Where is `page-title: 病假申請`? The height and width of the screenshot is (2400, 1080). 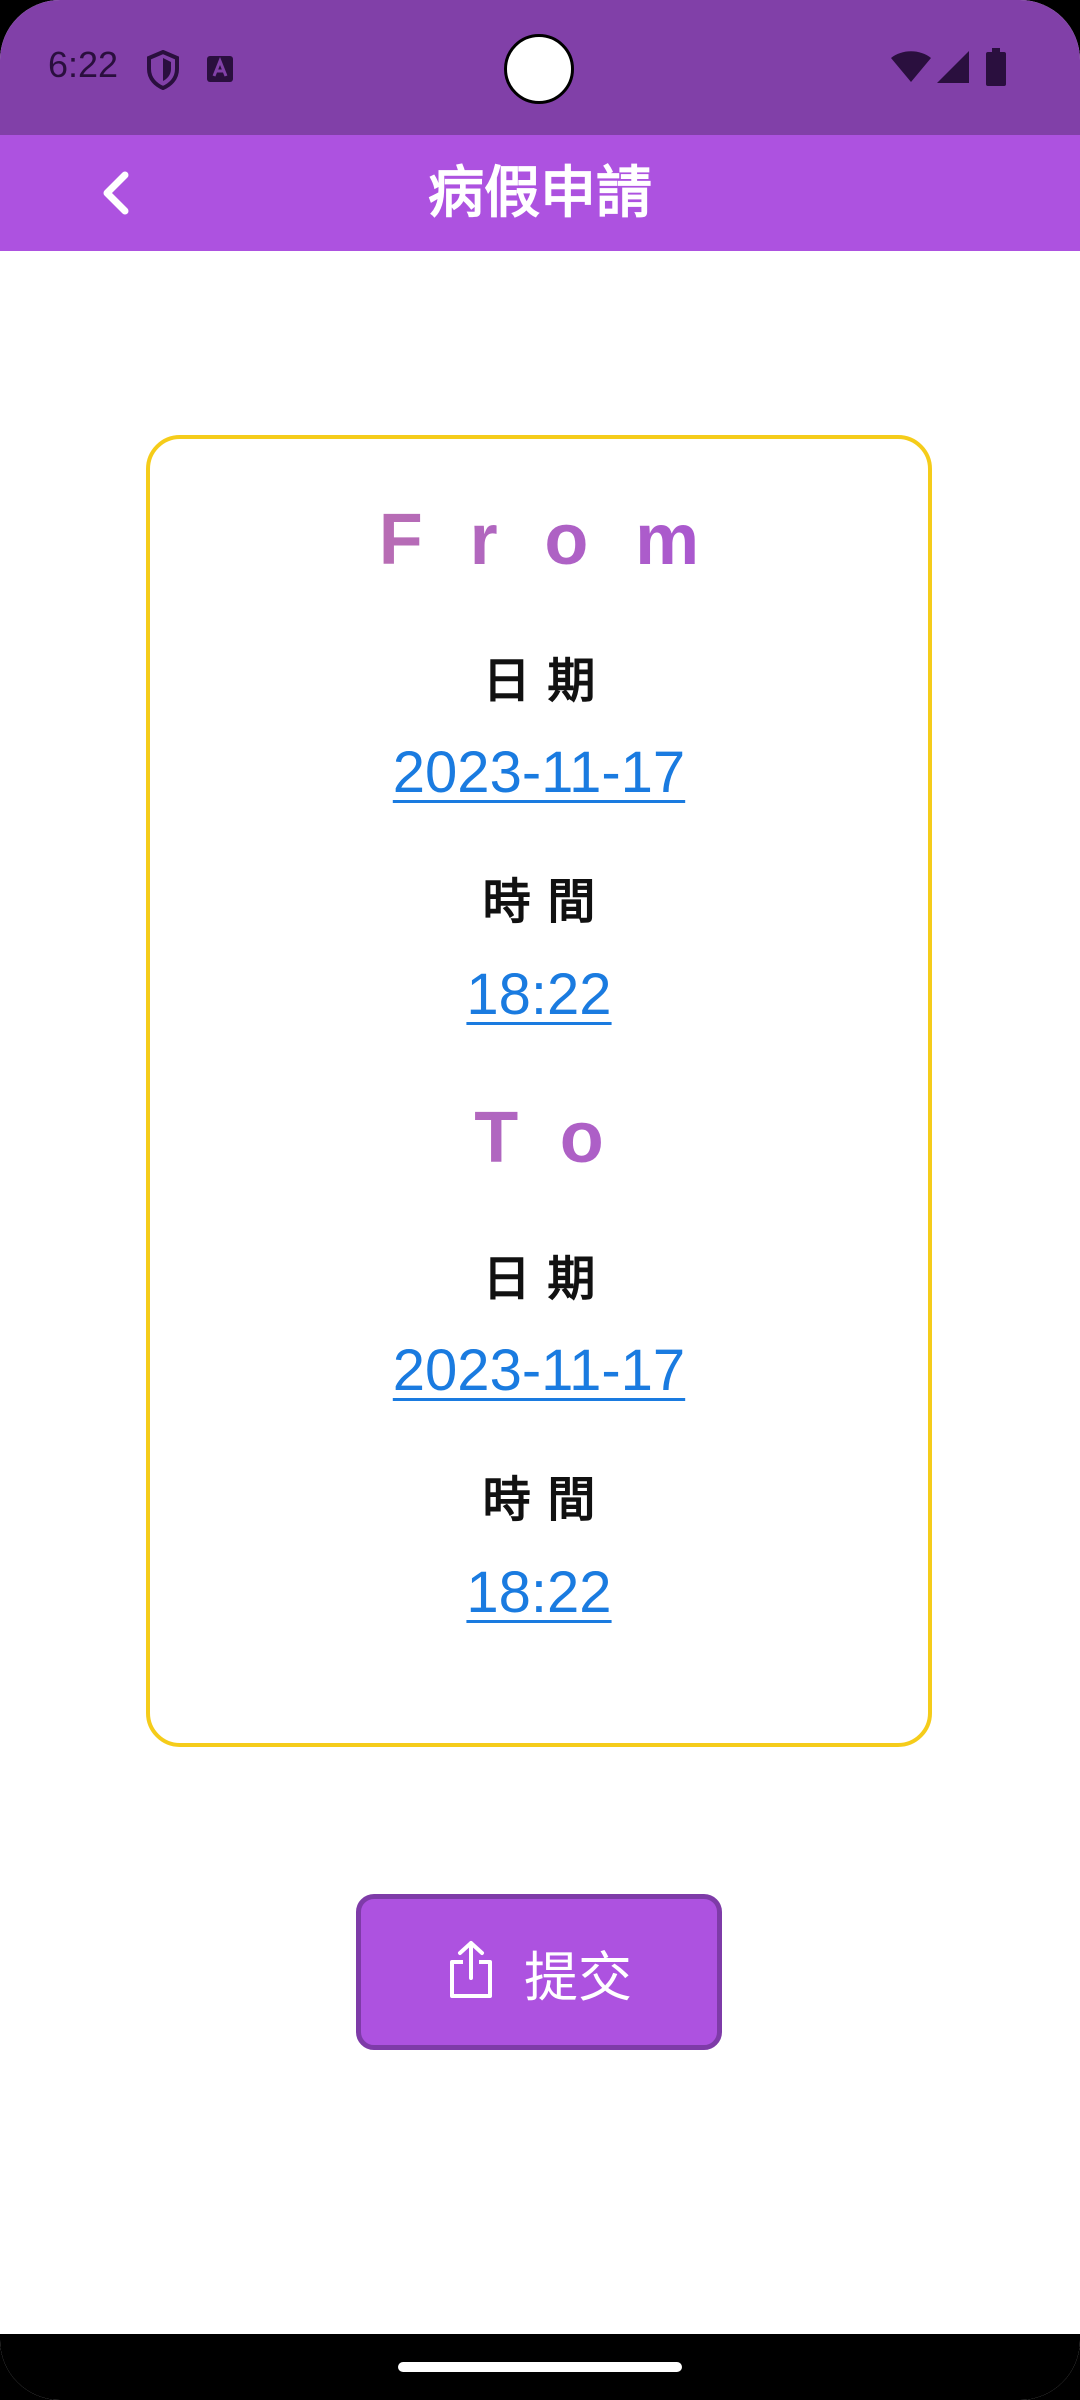 page-title: 病假申請 is located at coordinates (540, 193).